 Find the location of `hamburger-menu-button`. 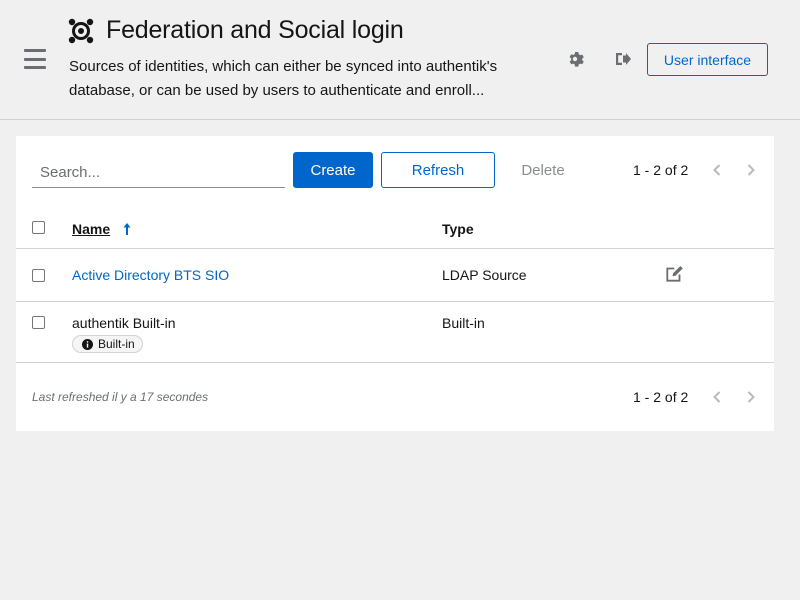

hamburger-menu-button is located at coordinates (35, 59).